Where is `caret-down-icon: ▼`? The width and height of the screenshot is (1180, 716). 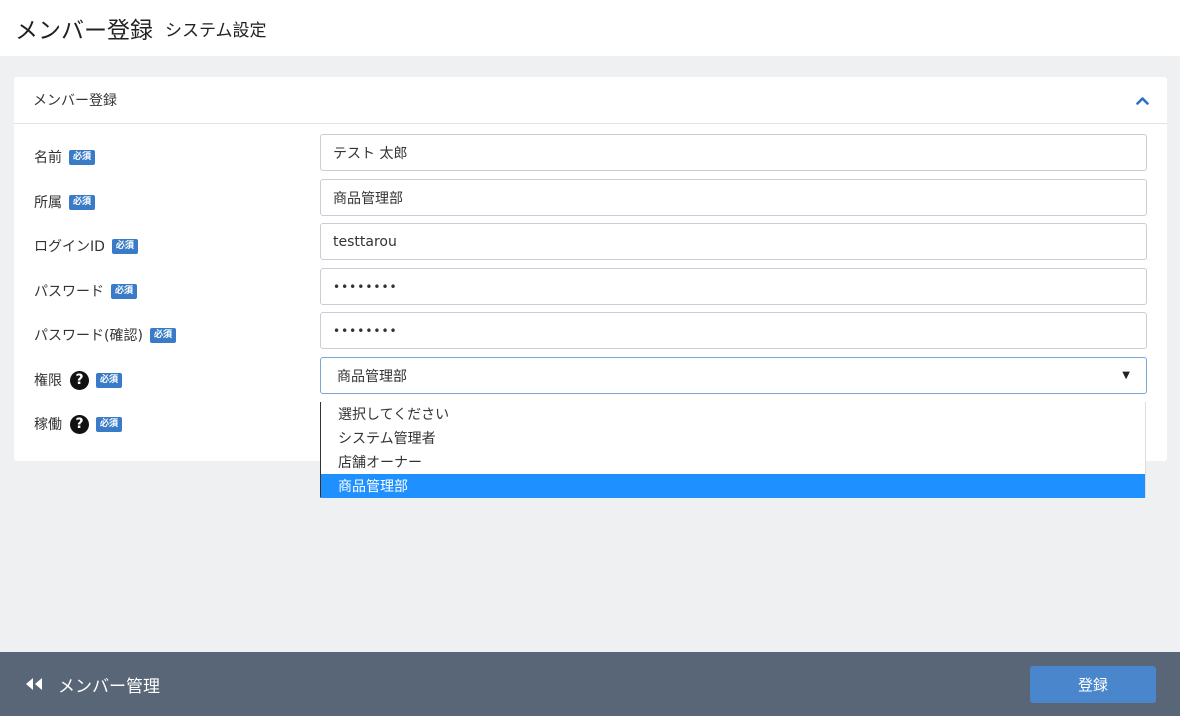
caret-down-icon: ▼ is located at coordinates (1126, 375).